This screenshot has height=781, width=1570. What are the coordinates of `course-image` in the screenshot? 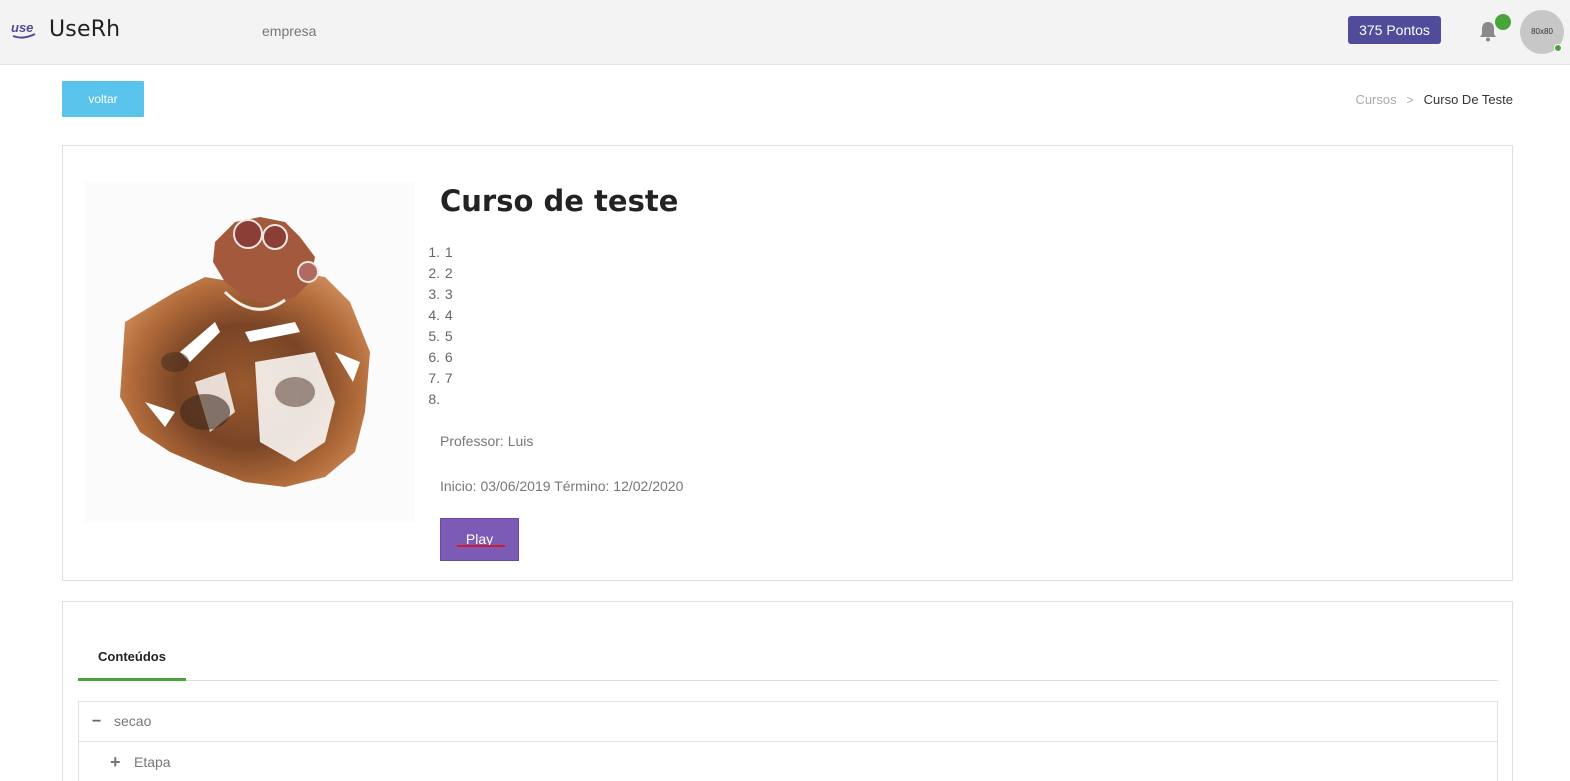 It's located at (250, 352).